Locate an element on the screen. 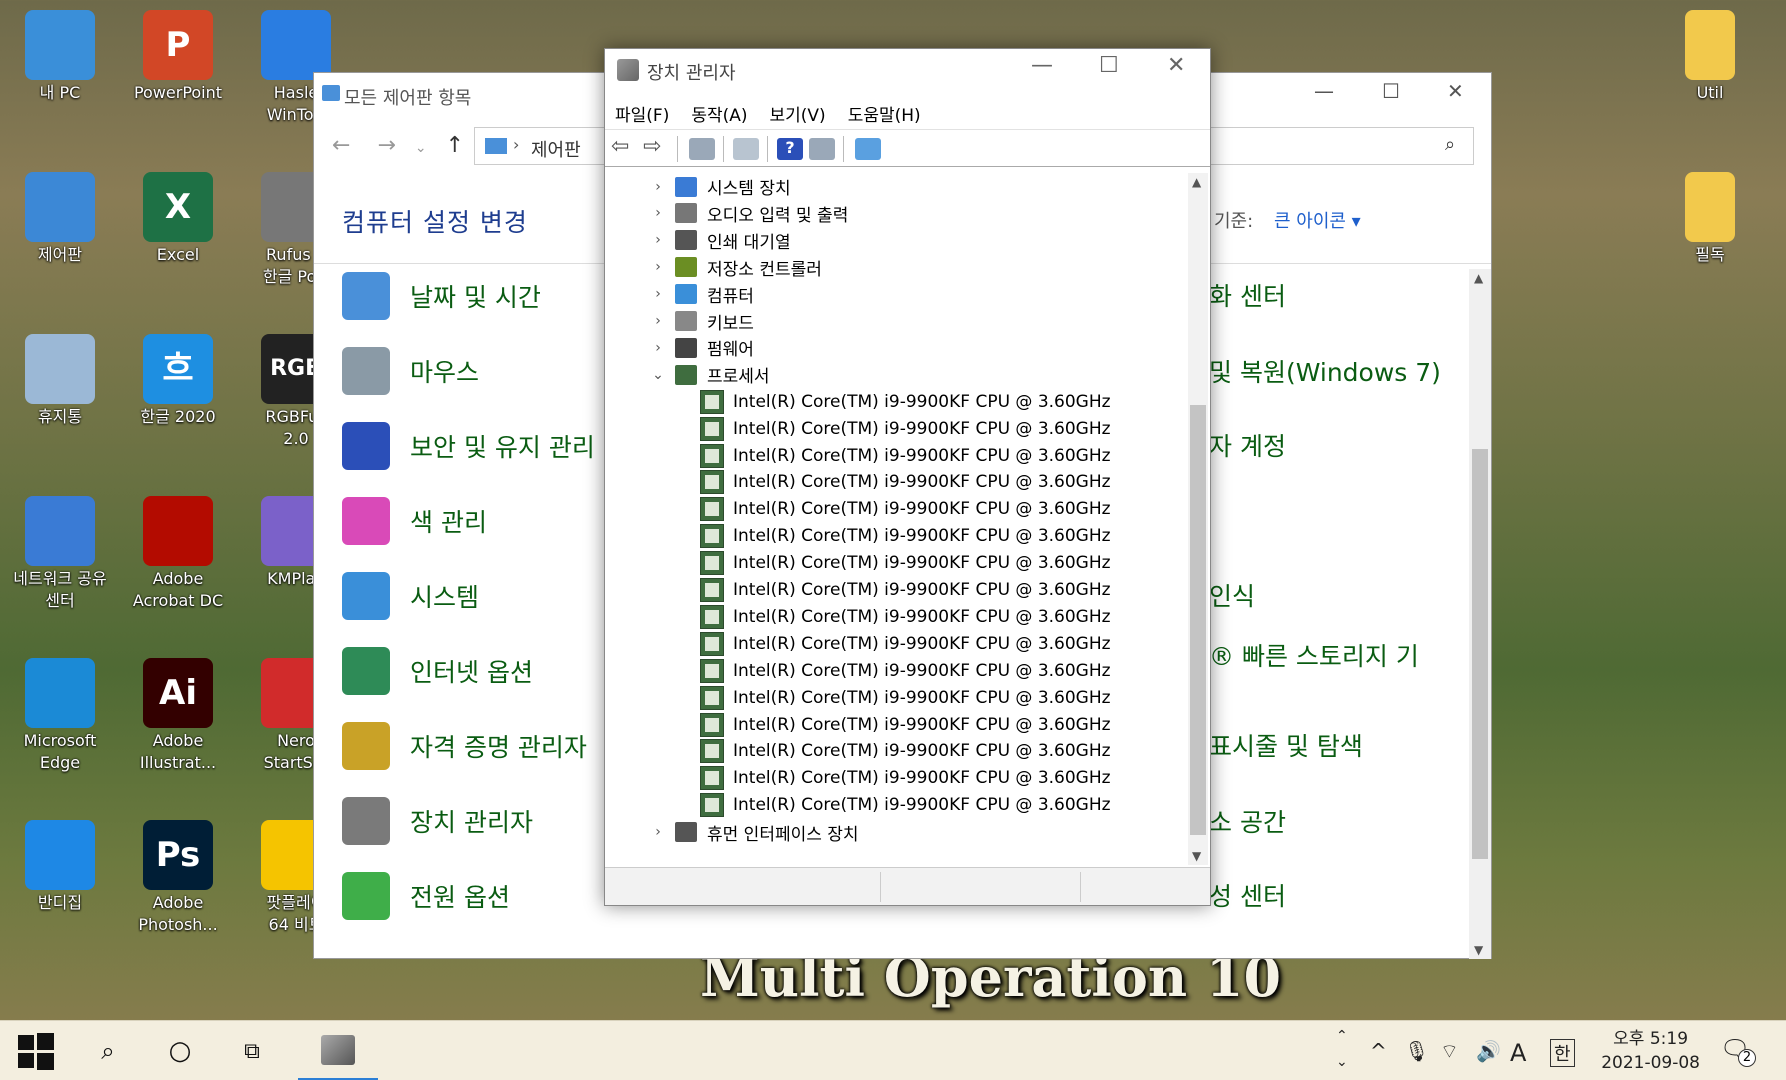  control-panel-item: 보안 및 유지 관리 is located at coordinates (468, 446).